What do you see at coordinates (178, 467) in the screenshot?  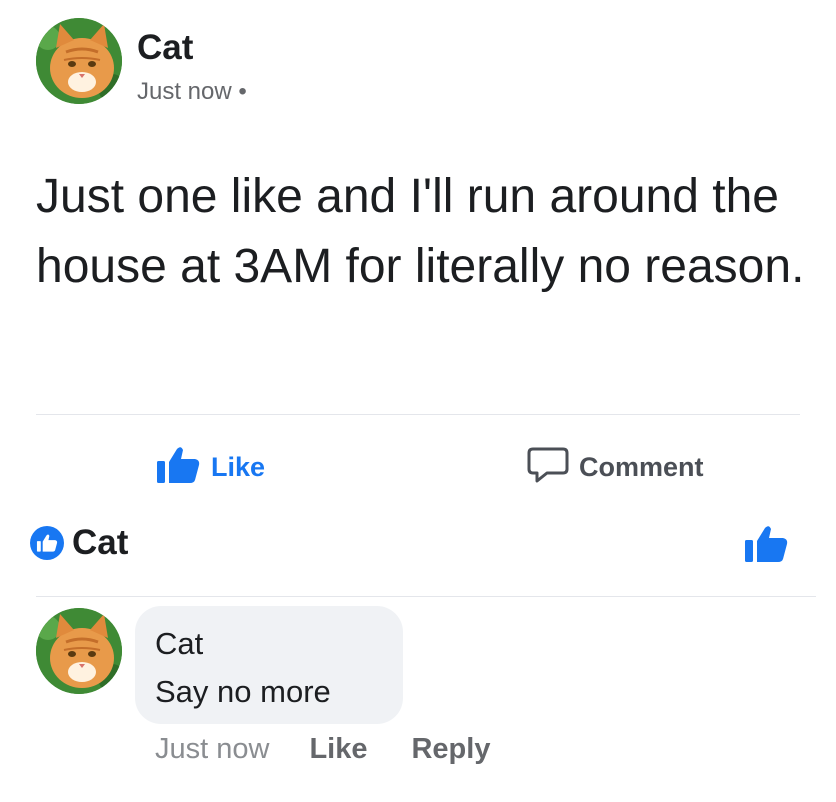 I see `thumbs-up-icon` at bounding box center [178, 467].